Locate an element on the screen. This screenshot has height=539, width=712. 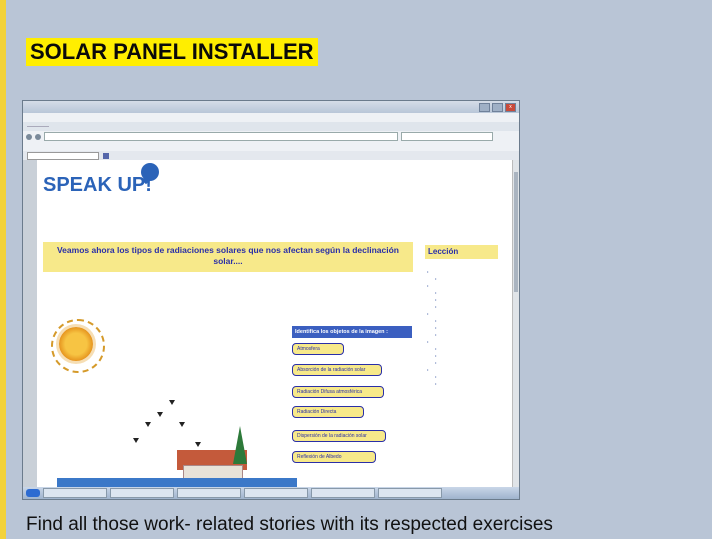
back-icon is located at coordinates (29, 136).